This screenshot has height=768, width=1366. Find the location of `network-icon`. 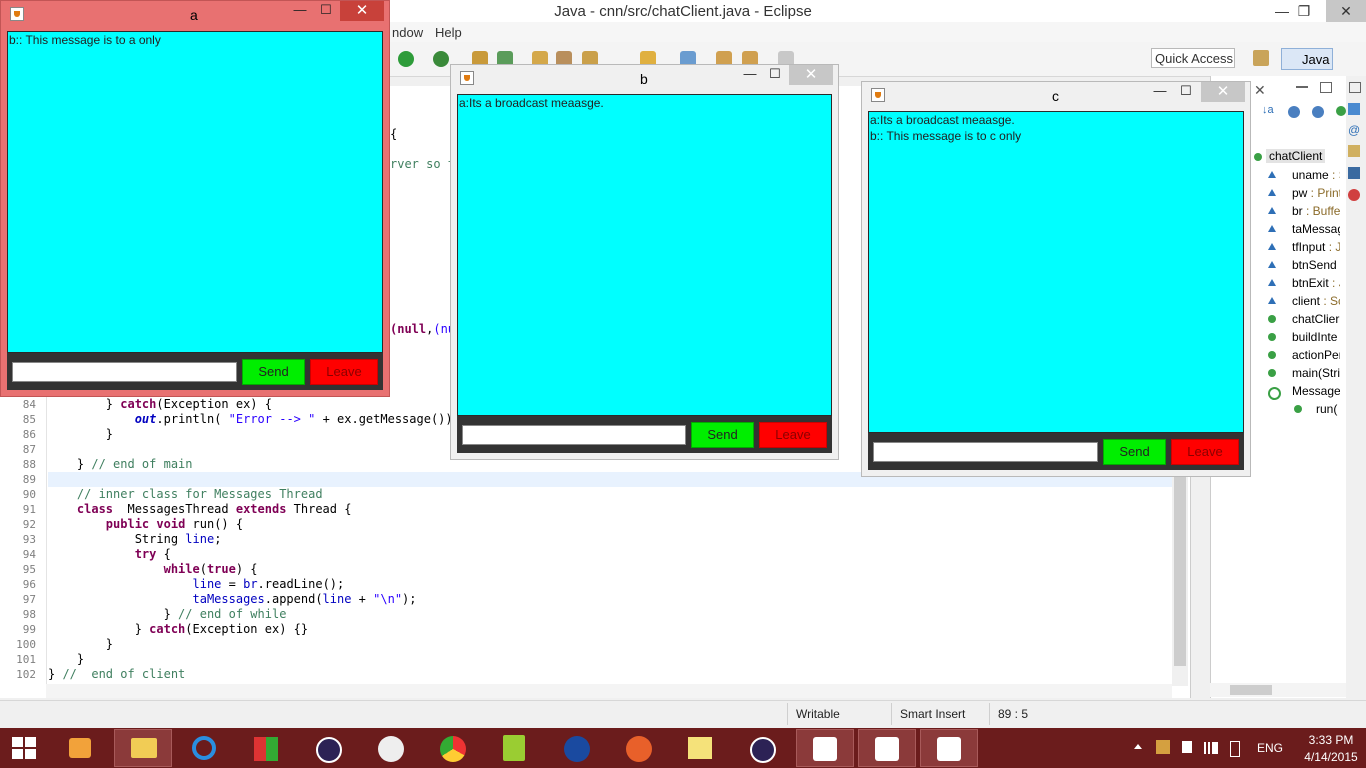

network-icon is located at coordinates (1211, 748).